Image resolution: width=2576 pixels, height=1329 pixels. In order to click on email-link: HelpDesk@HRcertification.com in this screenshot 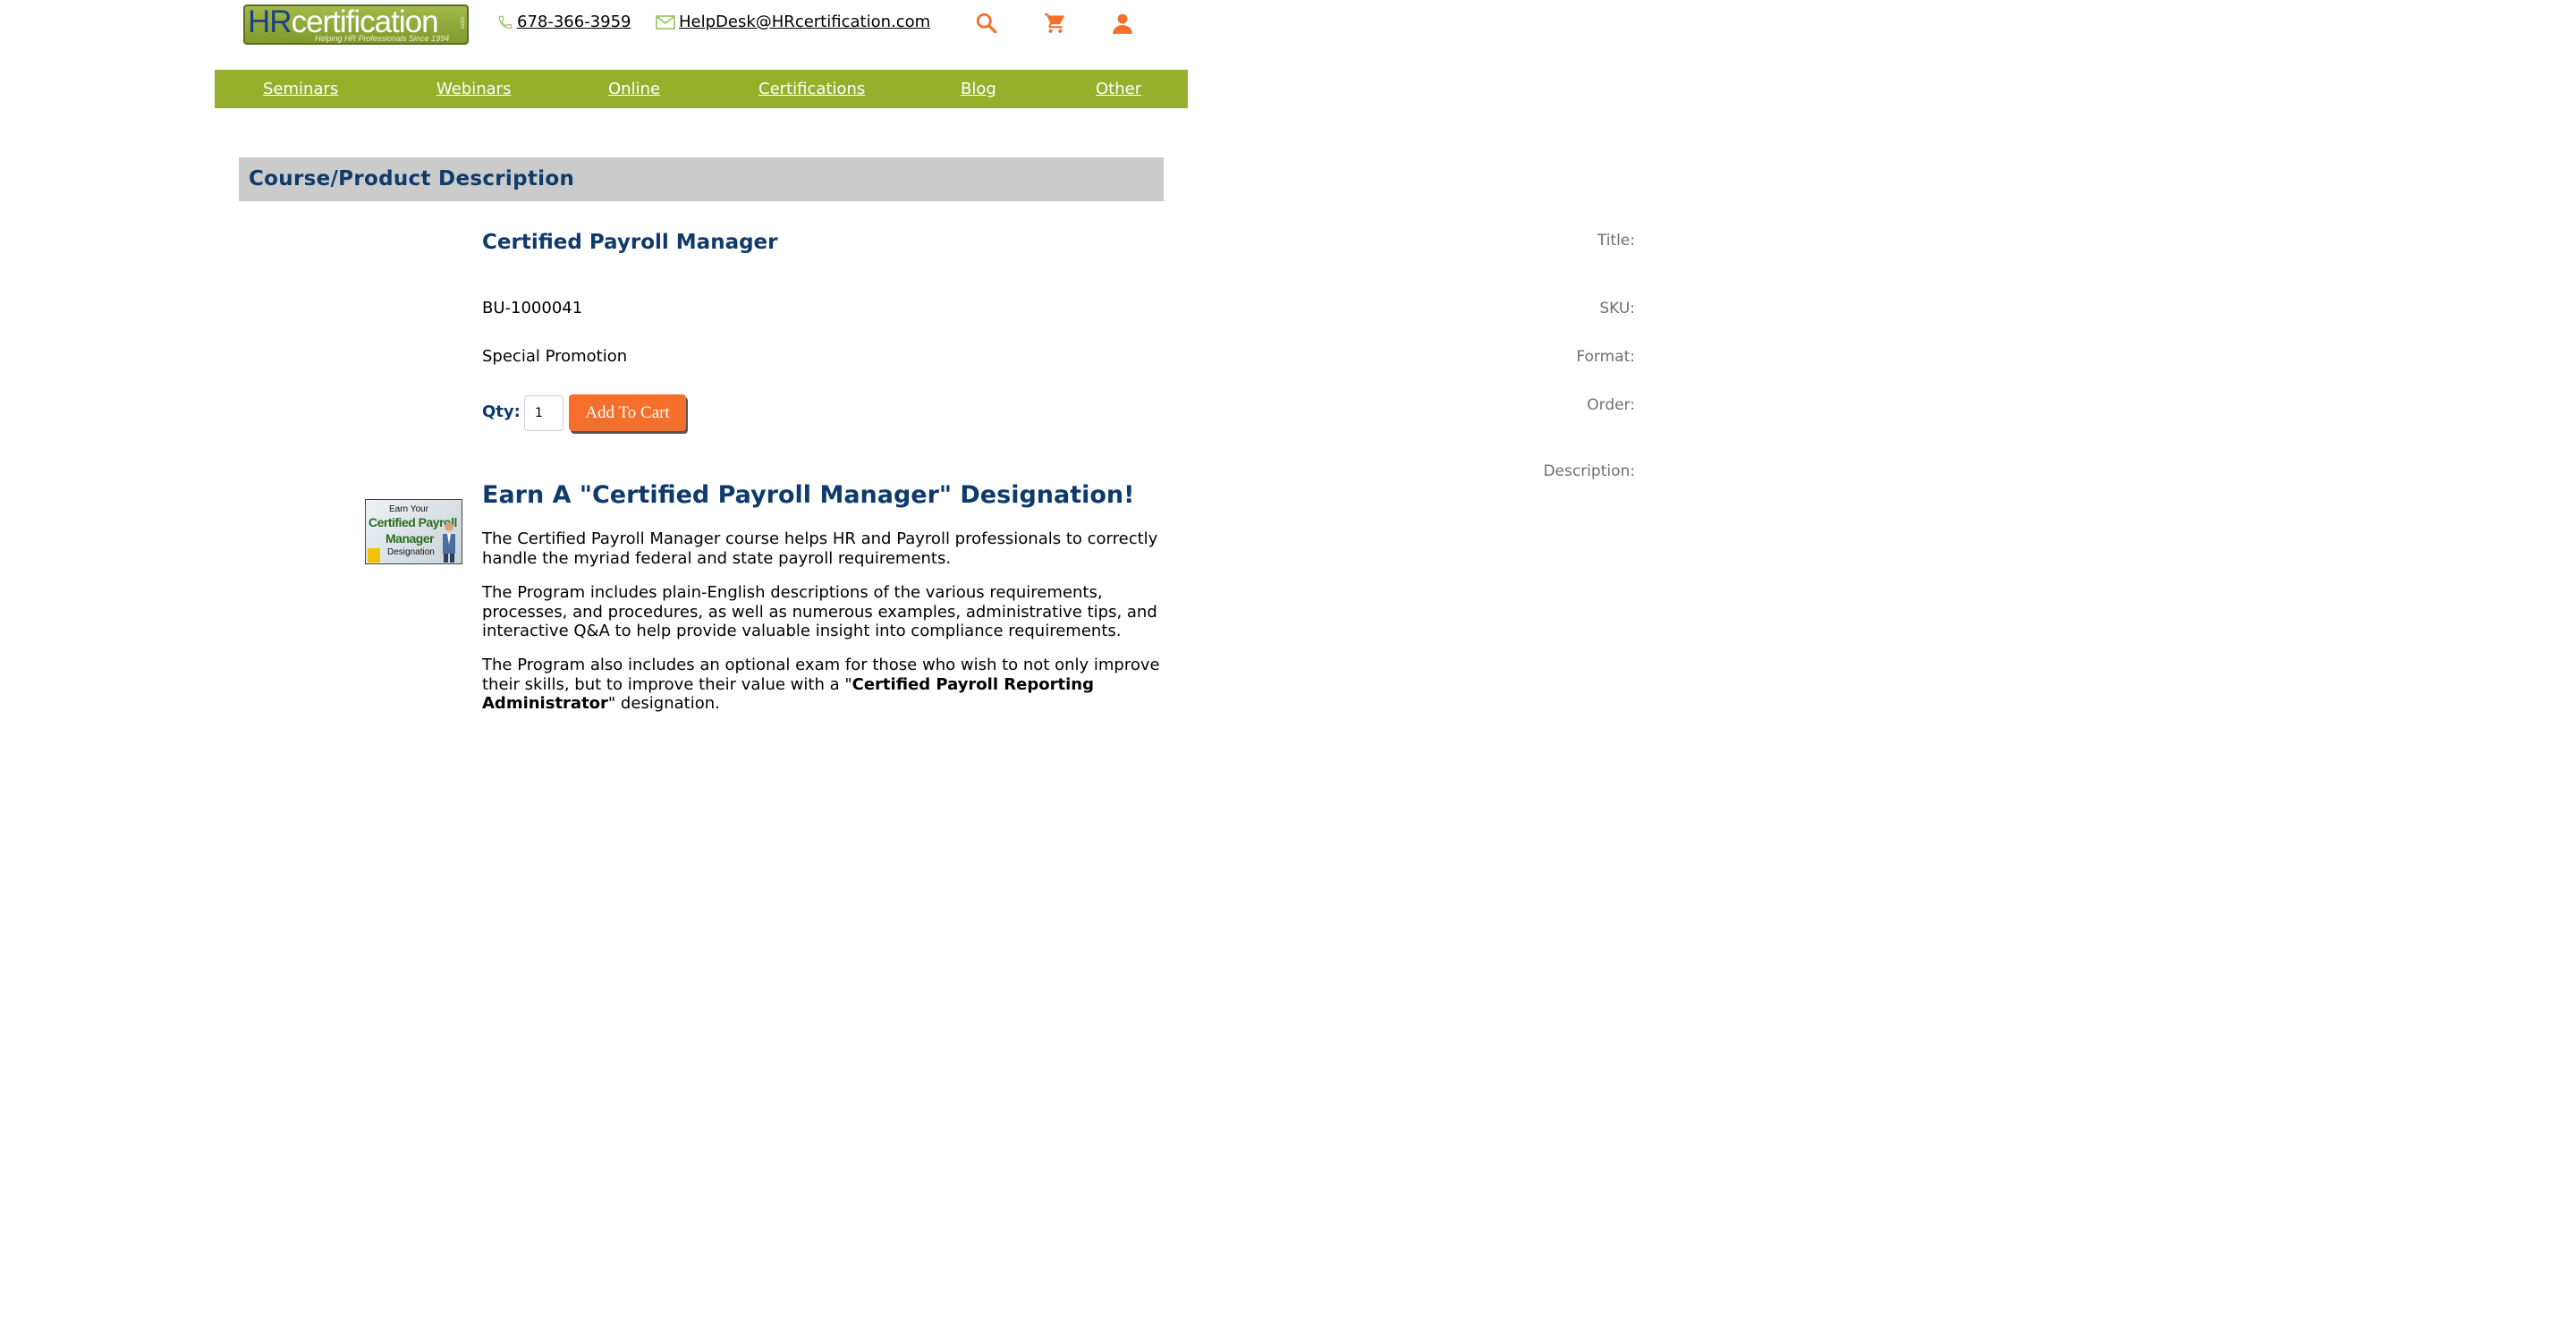, I will do `click(793, 22)`.